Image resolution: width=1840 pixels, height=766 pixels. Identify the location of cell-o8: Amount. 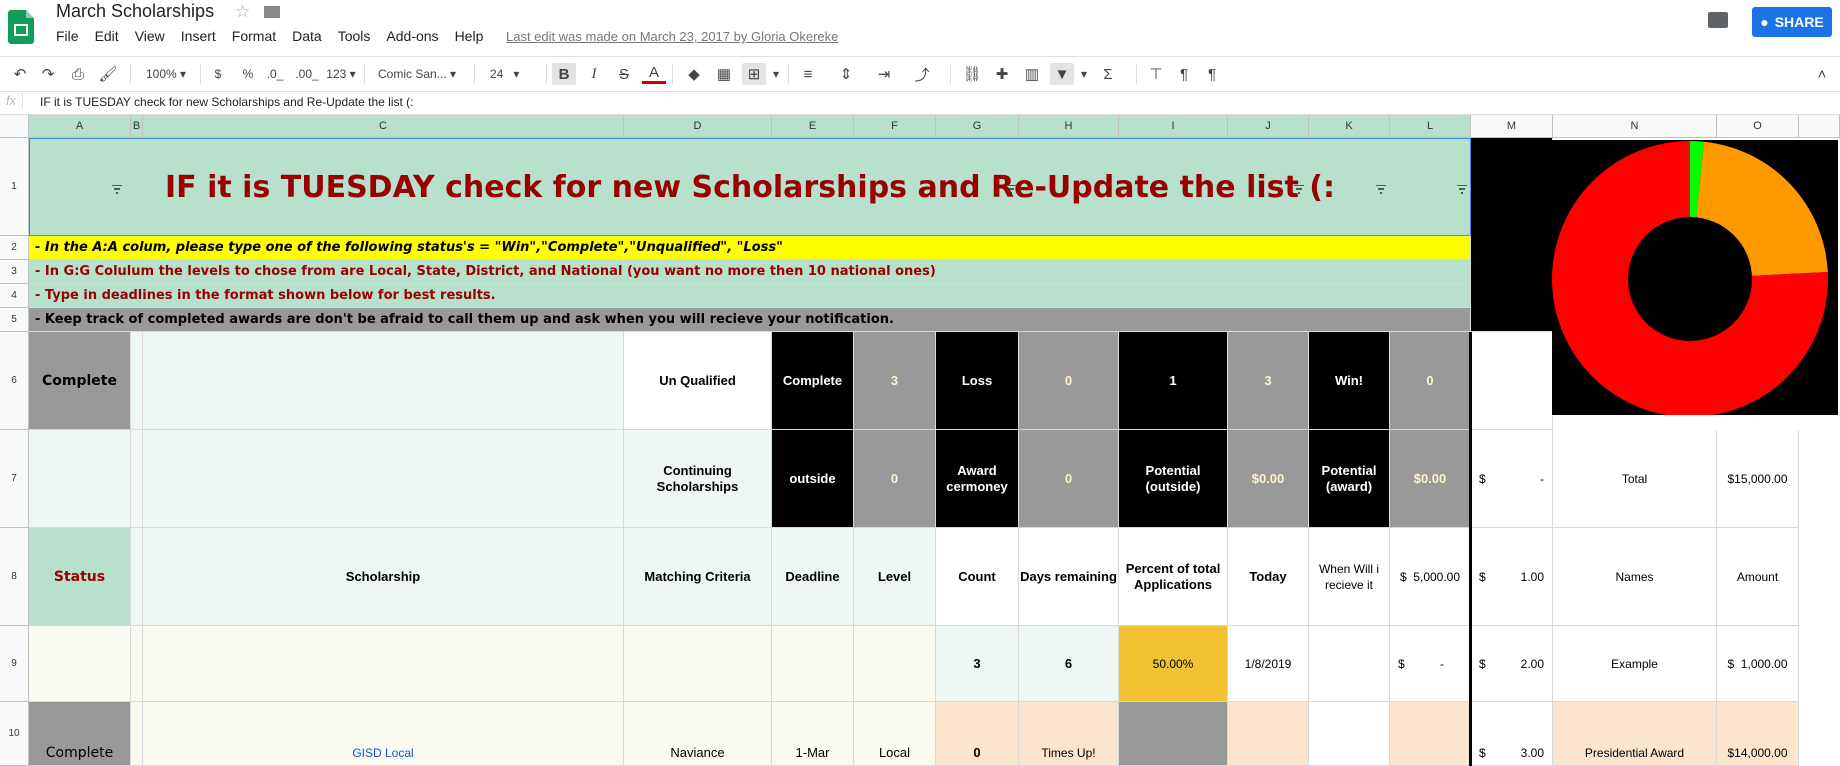
(1758, 577).